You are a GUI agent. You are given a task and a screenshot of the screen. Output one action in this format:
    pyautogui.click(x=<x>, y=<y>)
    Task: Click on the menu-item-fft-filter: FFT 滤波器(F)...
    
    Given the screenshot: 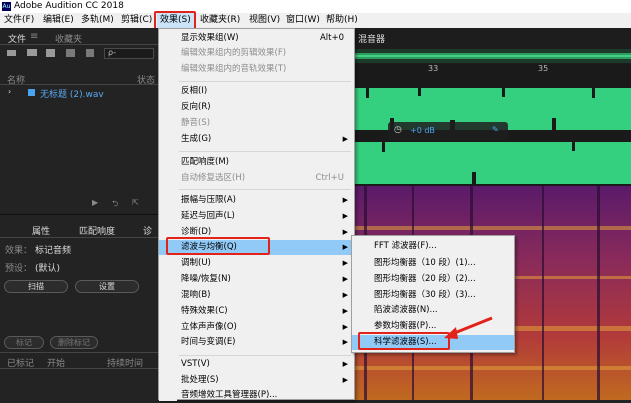 What is the action you would take?
    pyautogui.click(x=433, y=246)
    